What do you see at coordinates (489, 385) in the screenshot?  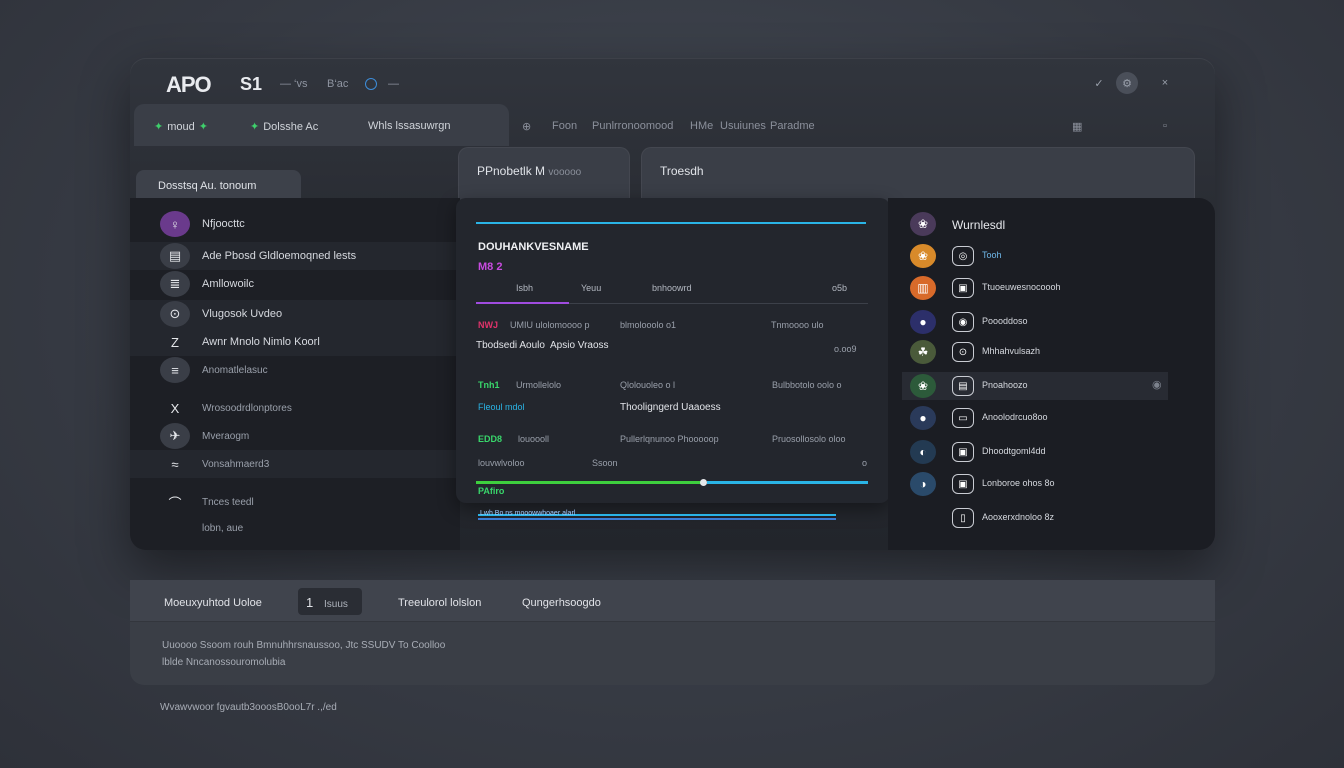 I see `cell: Tnh1` at bounding box center [489, 385].